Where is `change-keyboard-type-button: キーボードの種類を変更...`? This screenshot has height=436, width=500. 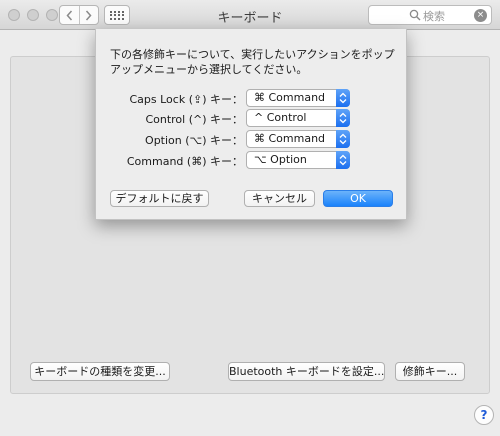
change-keyboard-type-button: キーボードの種類を変更... is located at coordinates (100, 371).